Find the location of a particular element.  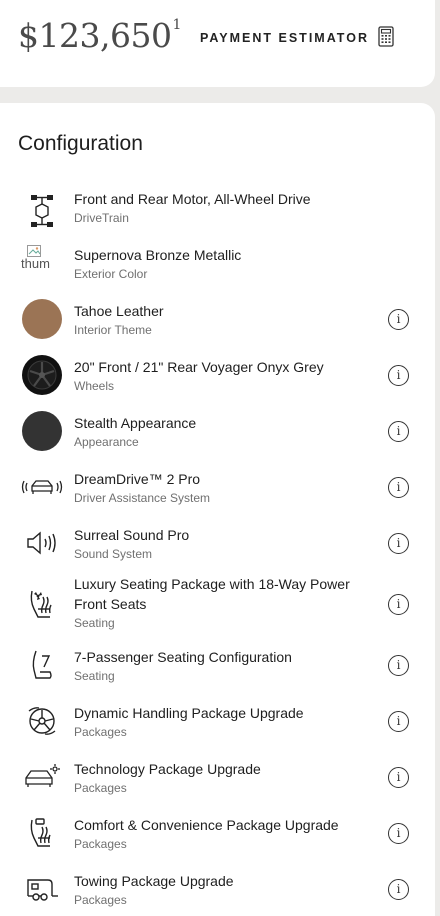

drivetrain-icon is located at coordinates (42, 211).